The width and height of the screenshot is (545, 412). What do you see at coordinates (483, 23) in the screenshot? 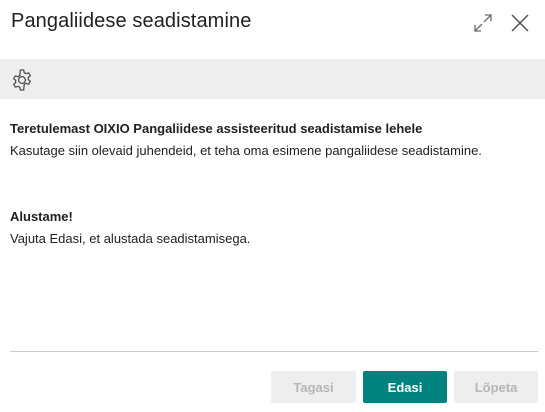
I see `expand-icon` at bounding box center [483, 23].